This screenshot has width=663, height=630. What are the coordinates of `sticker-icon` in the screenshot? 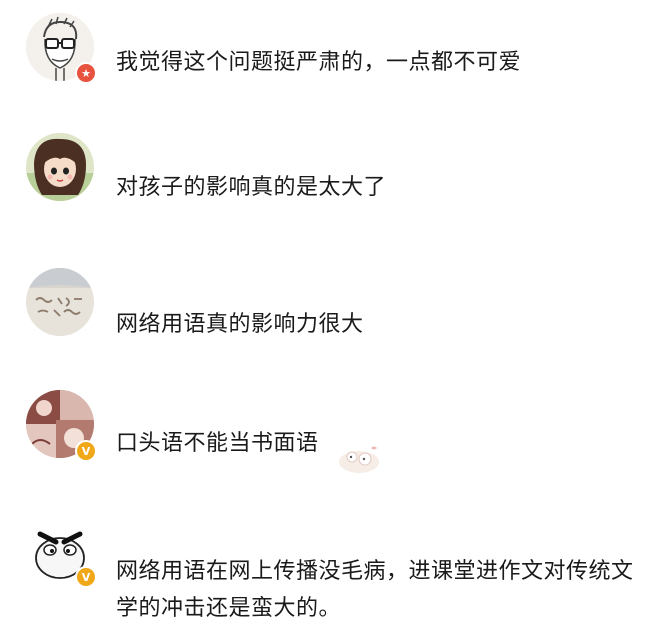 It's located at (359, 459).